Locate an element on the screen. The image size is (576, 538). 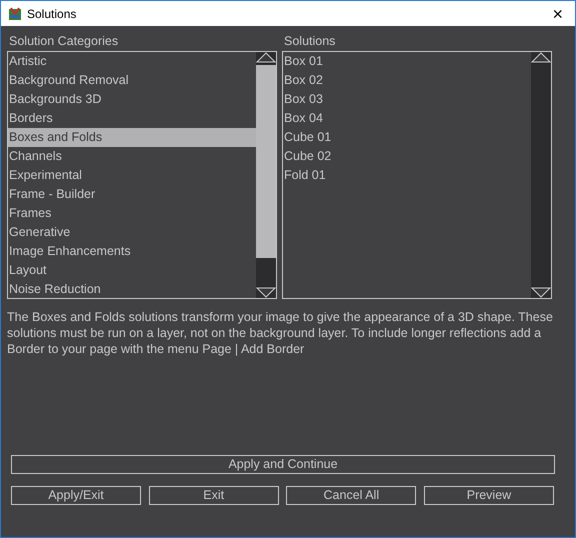
list-item: Cube 01 is located at coordinates (407, 137).